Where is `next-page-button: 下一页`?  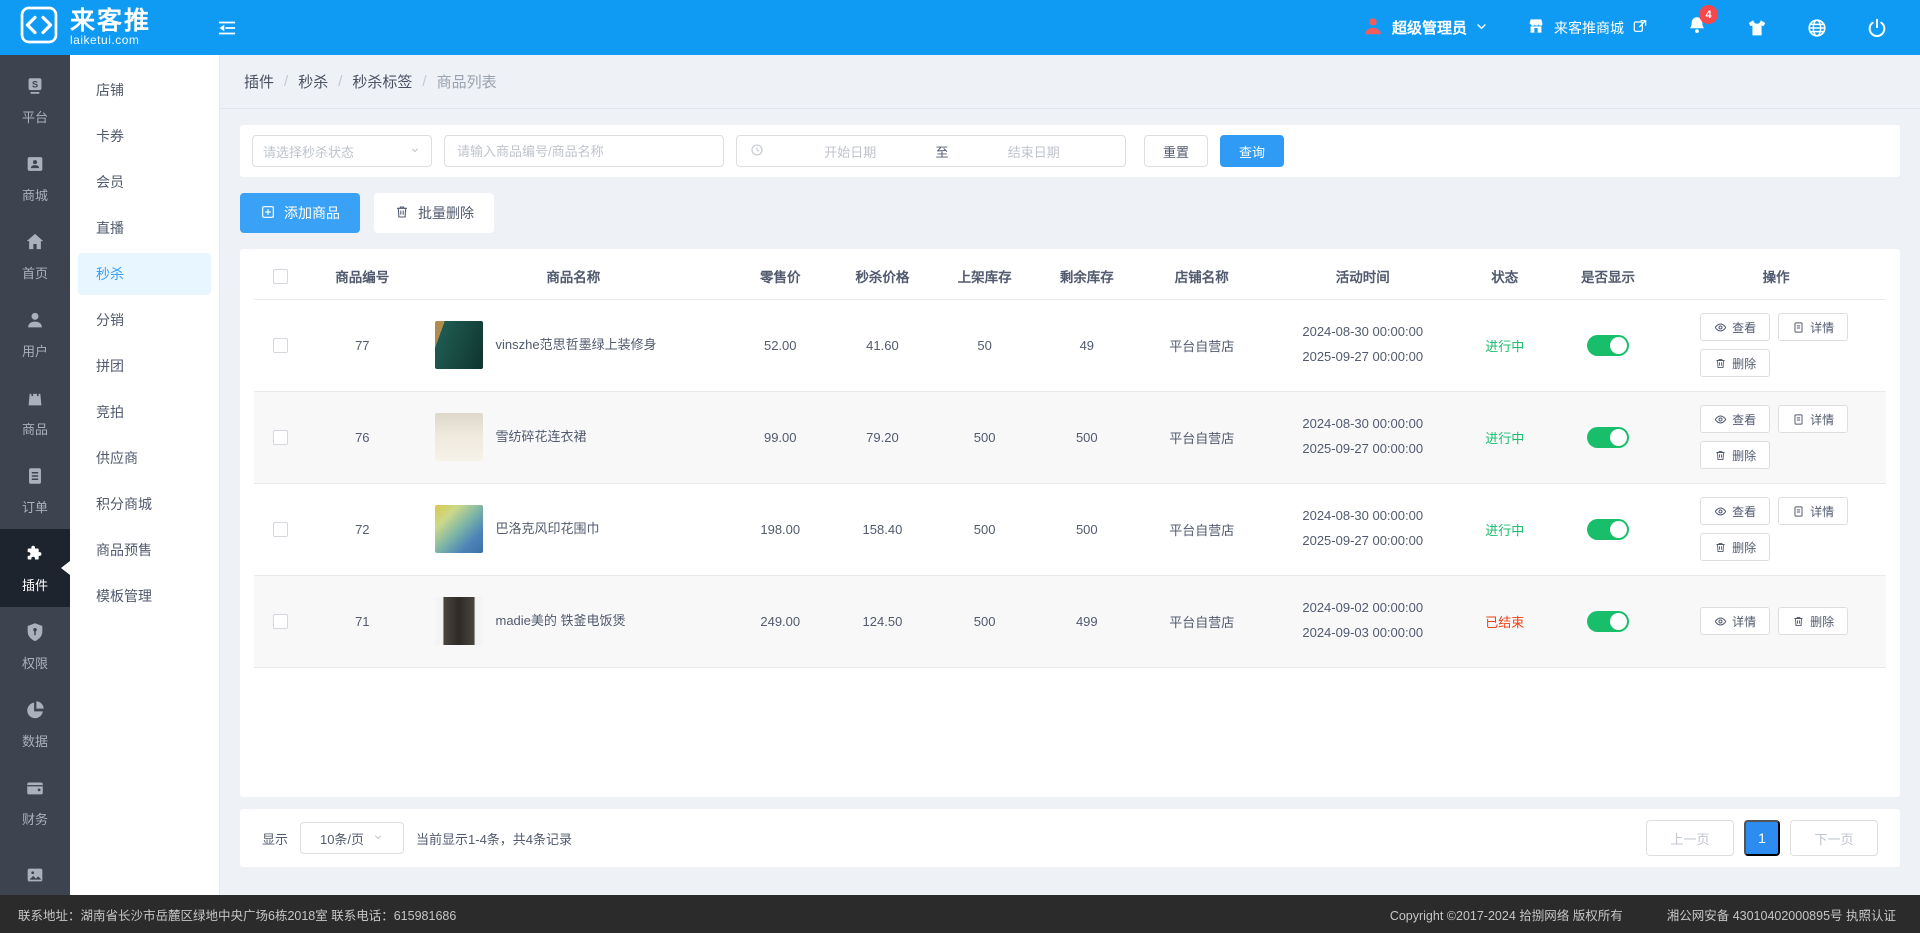
next-page-button: 下一页 is located at coordinates (1834, 838).